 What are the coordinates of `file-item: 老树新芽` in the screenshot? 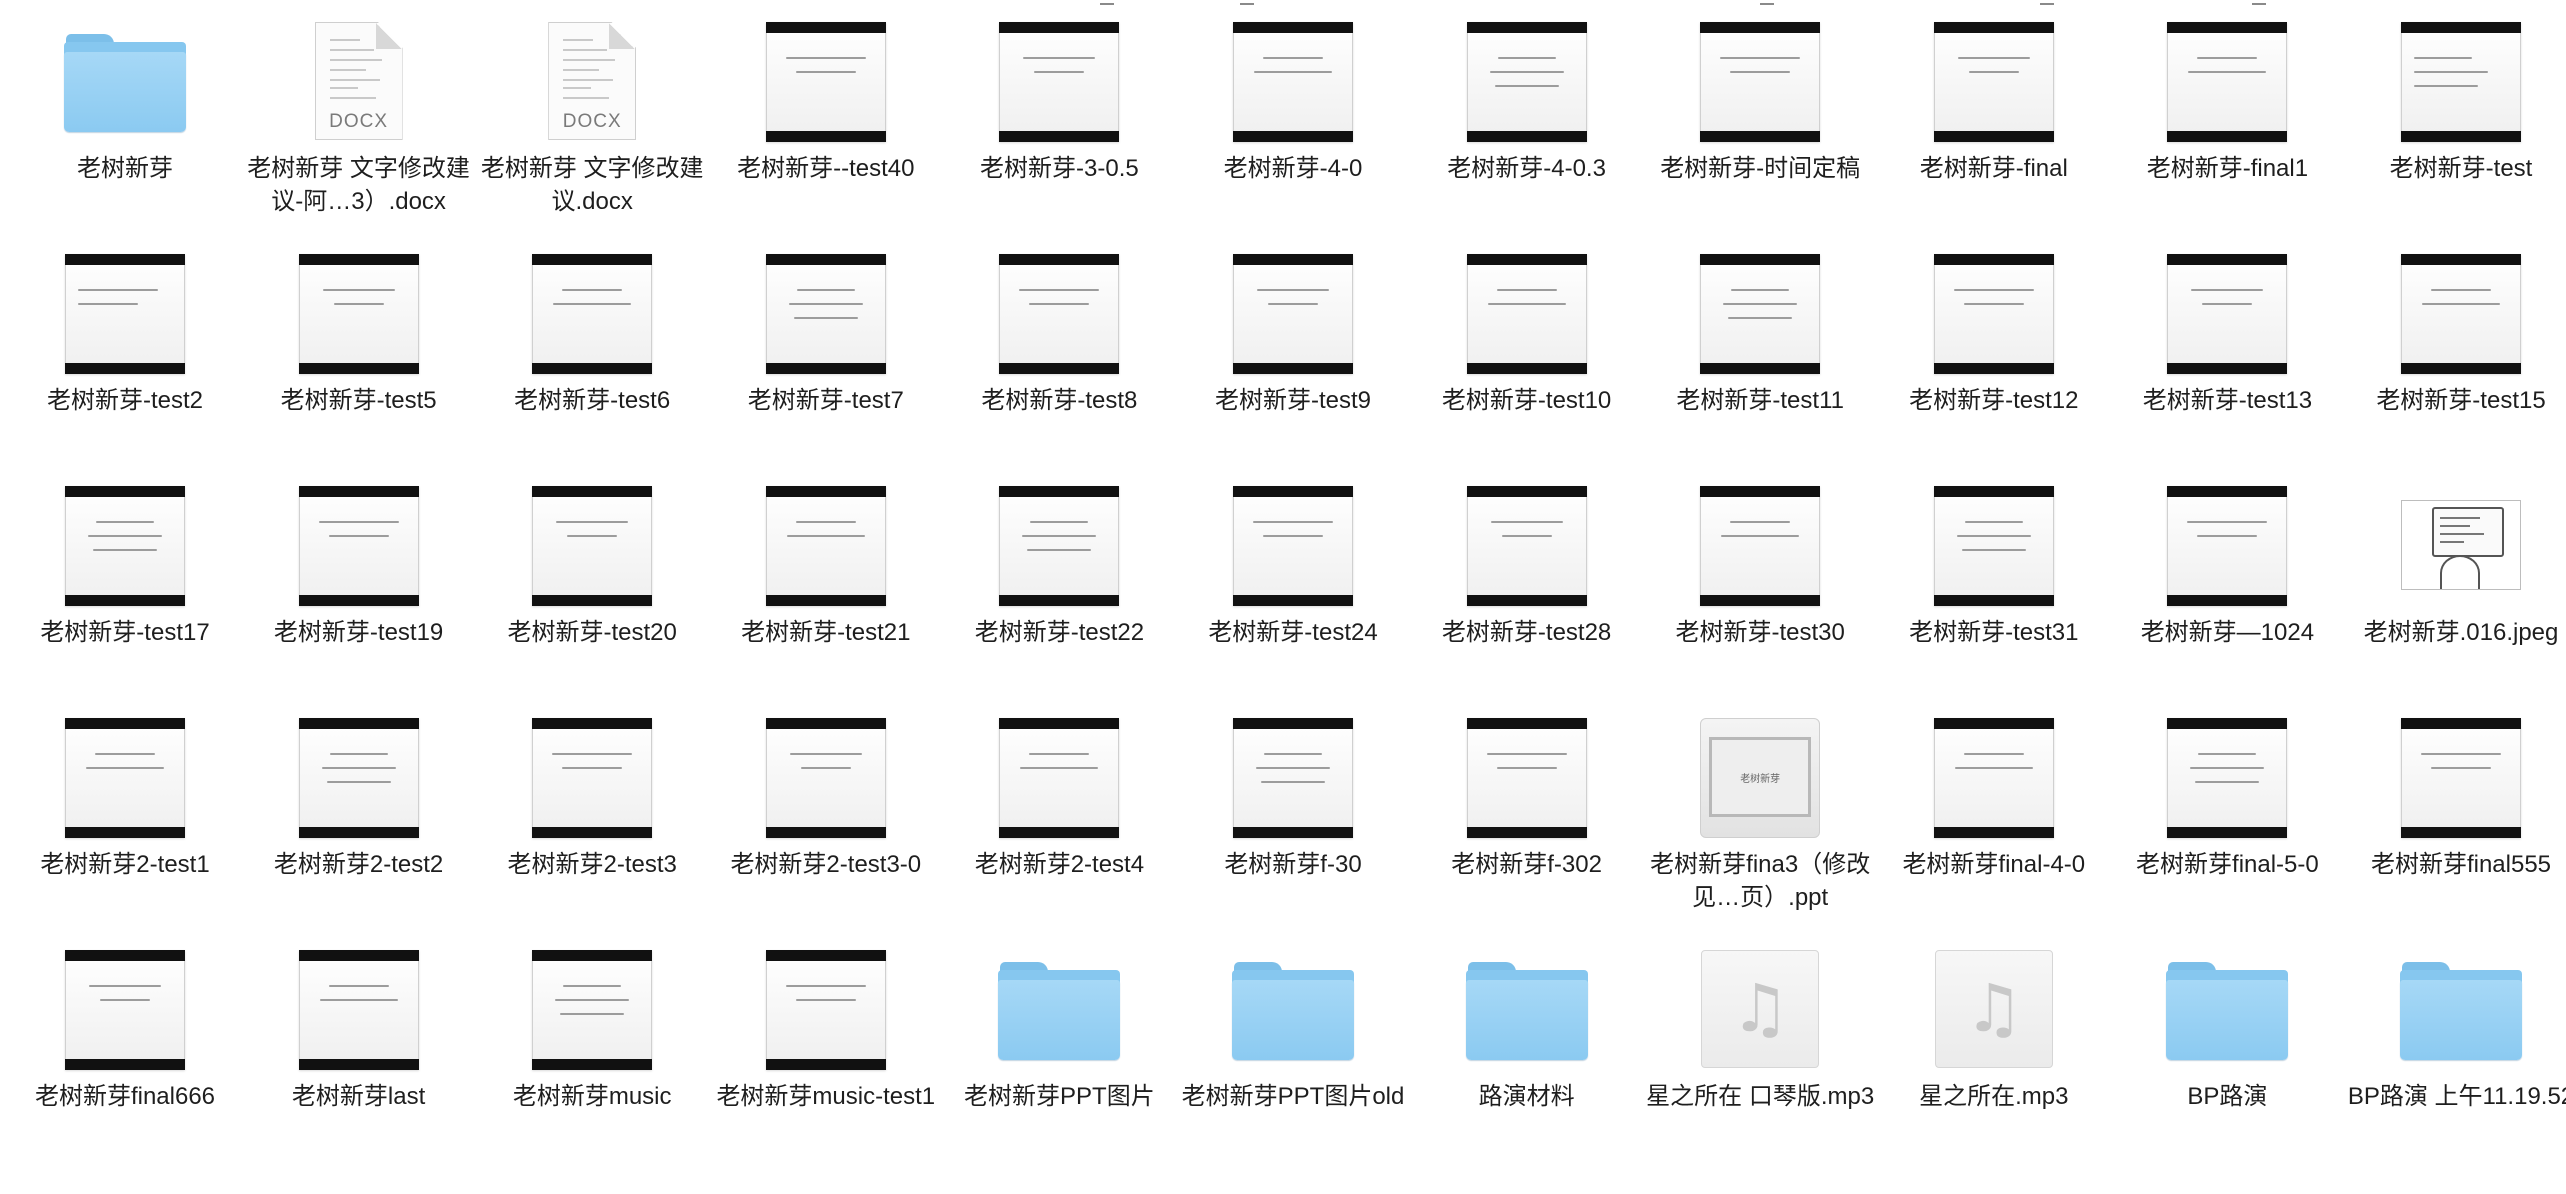 It's located at (125, 138).